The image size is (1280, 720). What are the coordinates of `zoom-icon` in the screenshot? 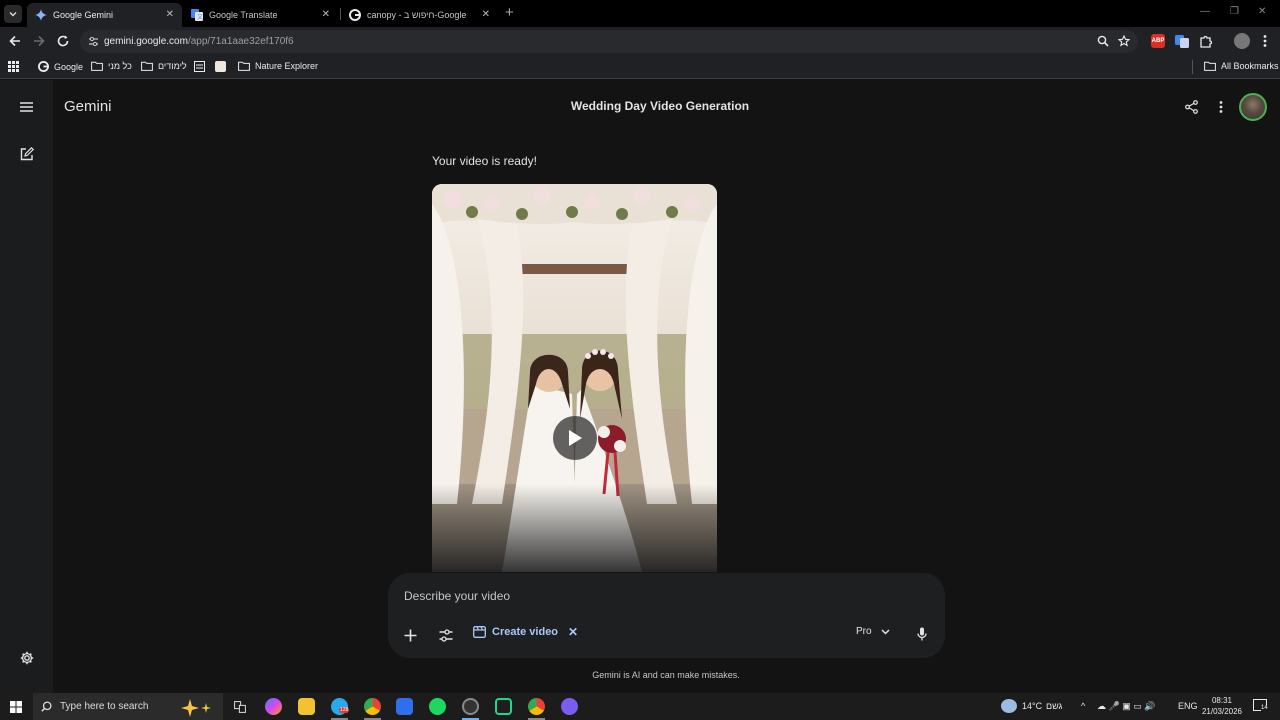 It's located at (1103, 41).